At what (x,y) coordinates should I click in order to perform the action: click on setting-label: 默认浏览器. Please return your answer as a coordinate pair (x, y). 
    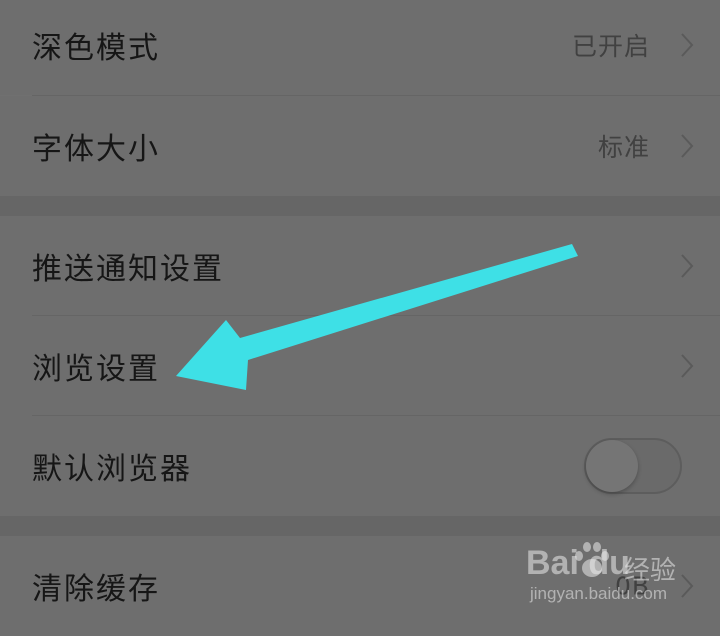
    Looking at the image, I should click on (112, 469).